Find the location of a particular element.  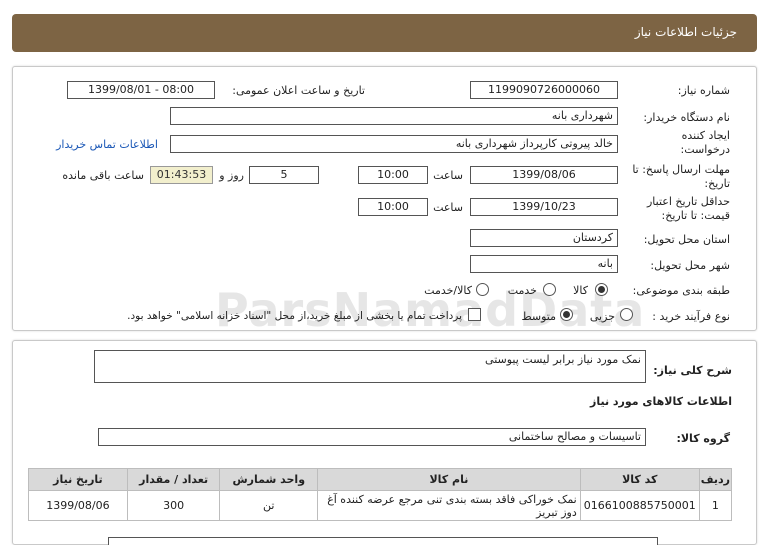

cell-date: 1399/08/06 is located at coordinates (78, 505).